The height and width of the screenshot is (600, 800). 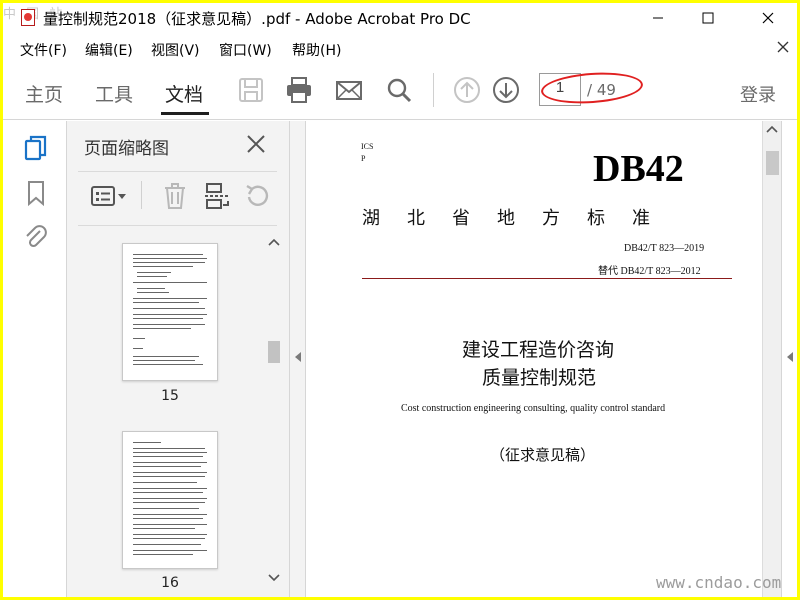 I want to click on save-icon, so click(x=251, y=90).